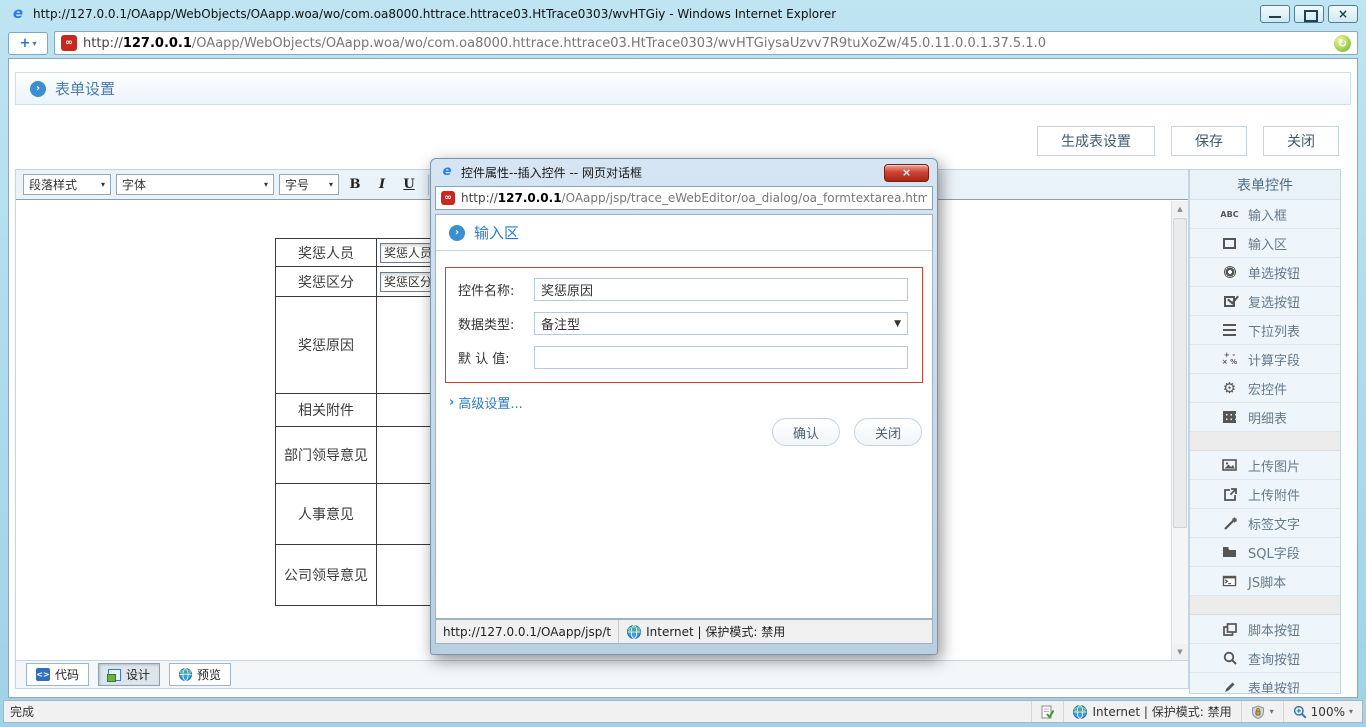  Describe the element at coordinates (1265, 301) in the screenshot. I see `sidebar-item-checkbox: 复选按钮` at that location.